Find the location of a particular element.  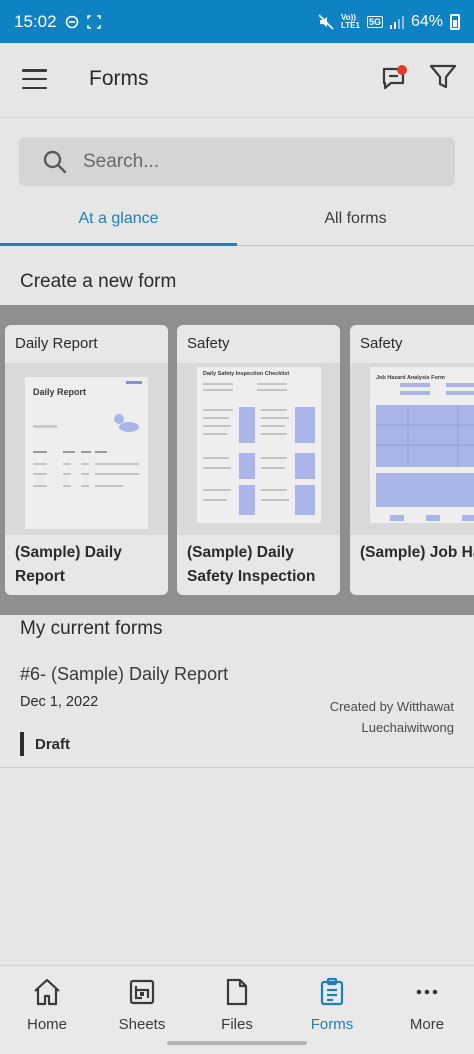

tab-bar: At a glance All forms is located at coordinates (237, 219).